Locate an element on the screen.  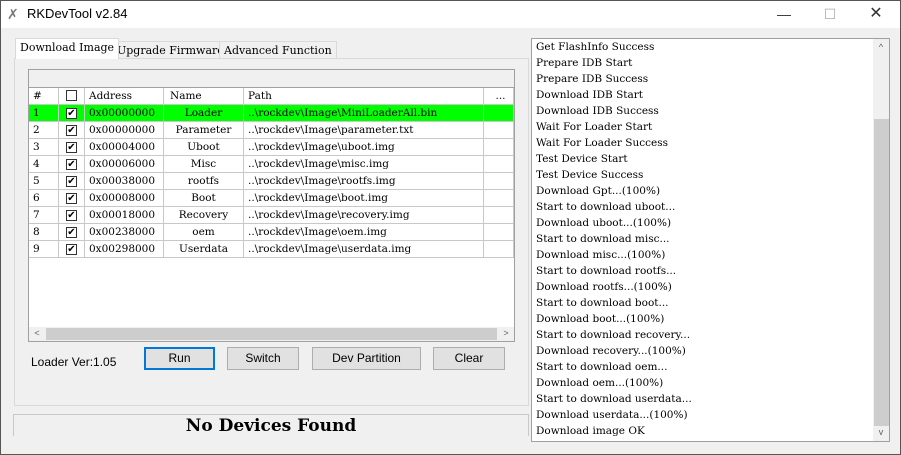
close-button: ✕ is located at coordinates (876, 14).